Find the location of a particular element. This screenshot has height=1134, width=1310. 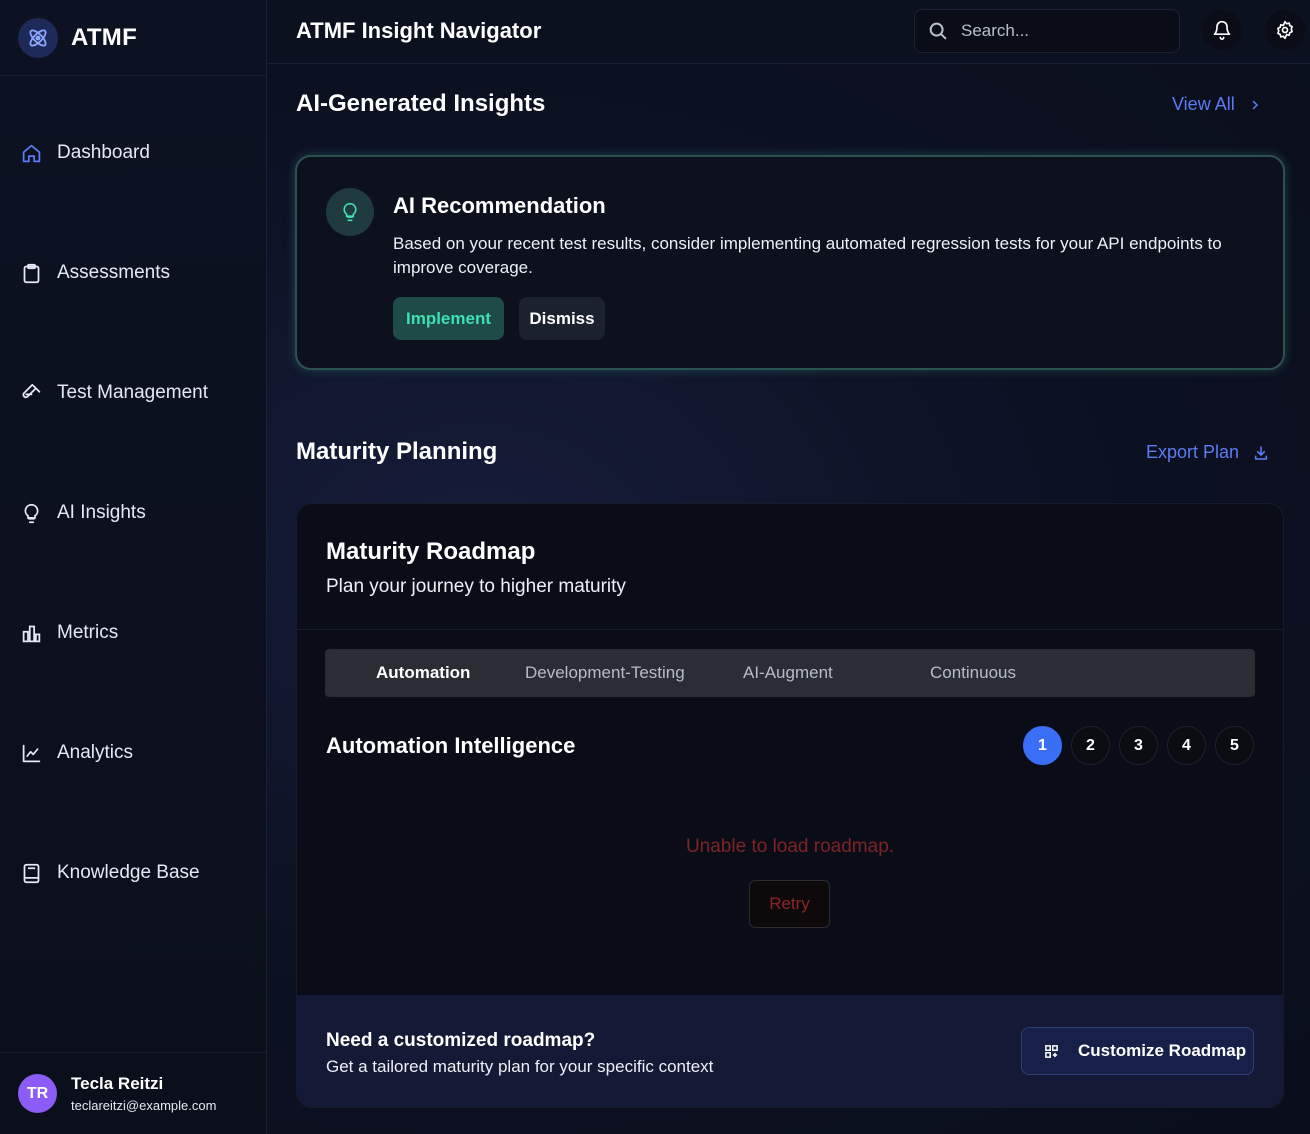

roadmap-title: Maturity Roadmap is located at coordinates (431, 551).